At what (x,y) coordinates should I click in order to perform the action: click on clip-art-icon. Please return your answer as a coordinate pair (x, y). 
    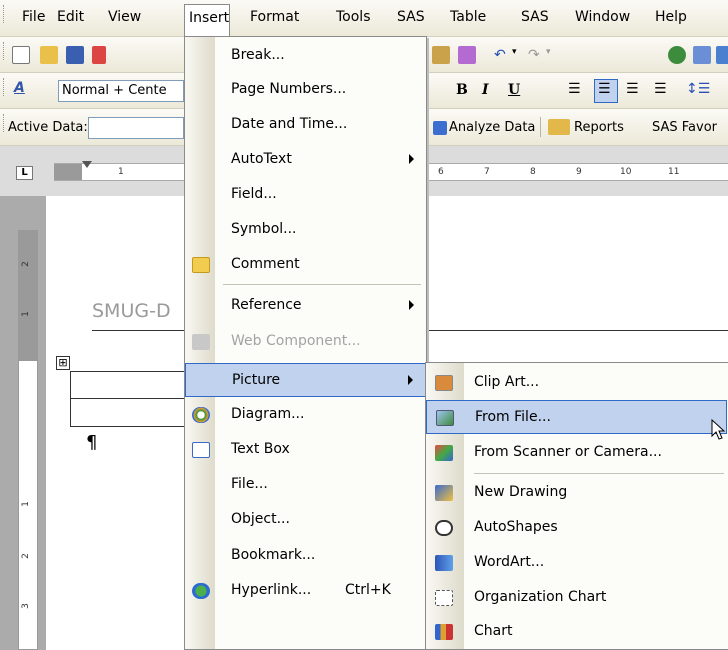
    Looking at the image, I should click on (444, 383).